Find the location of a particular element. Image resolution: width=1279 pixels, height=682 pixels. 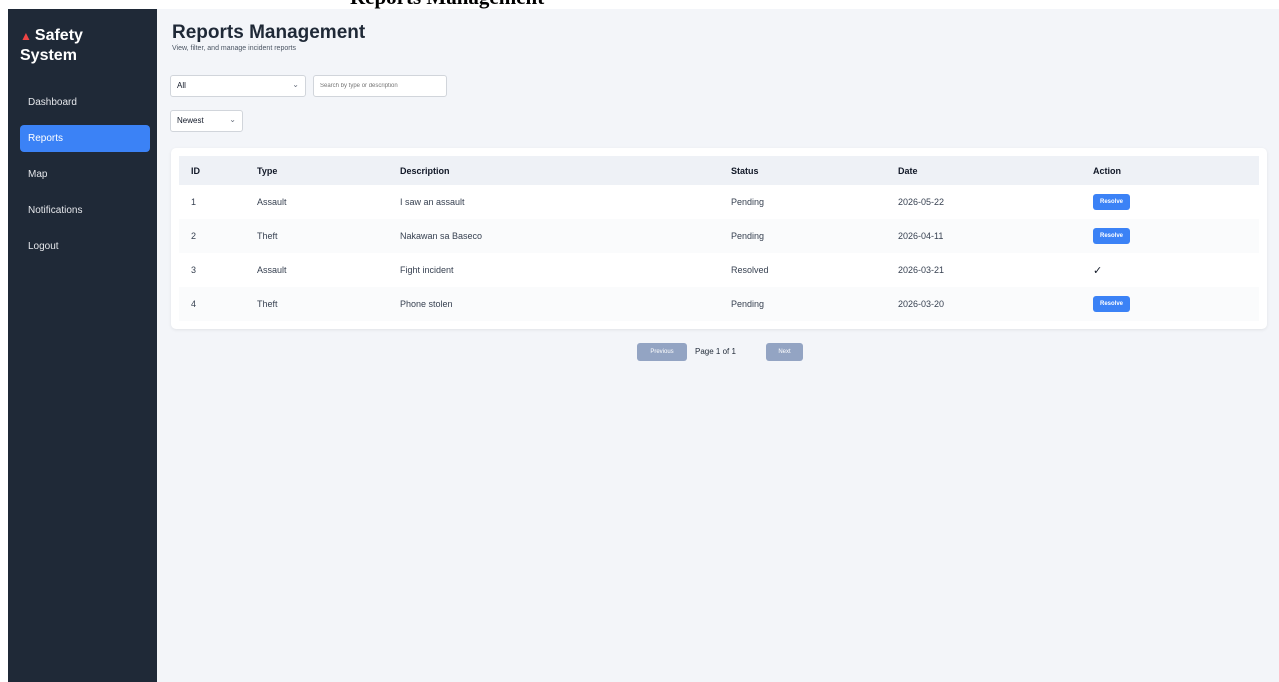

header-type: Type is located at coordinates (267, 170).